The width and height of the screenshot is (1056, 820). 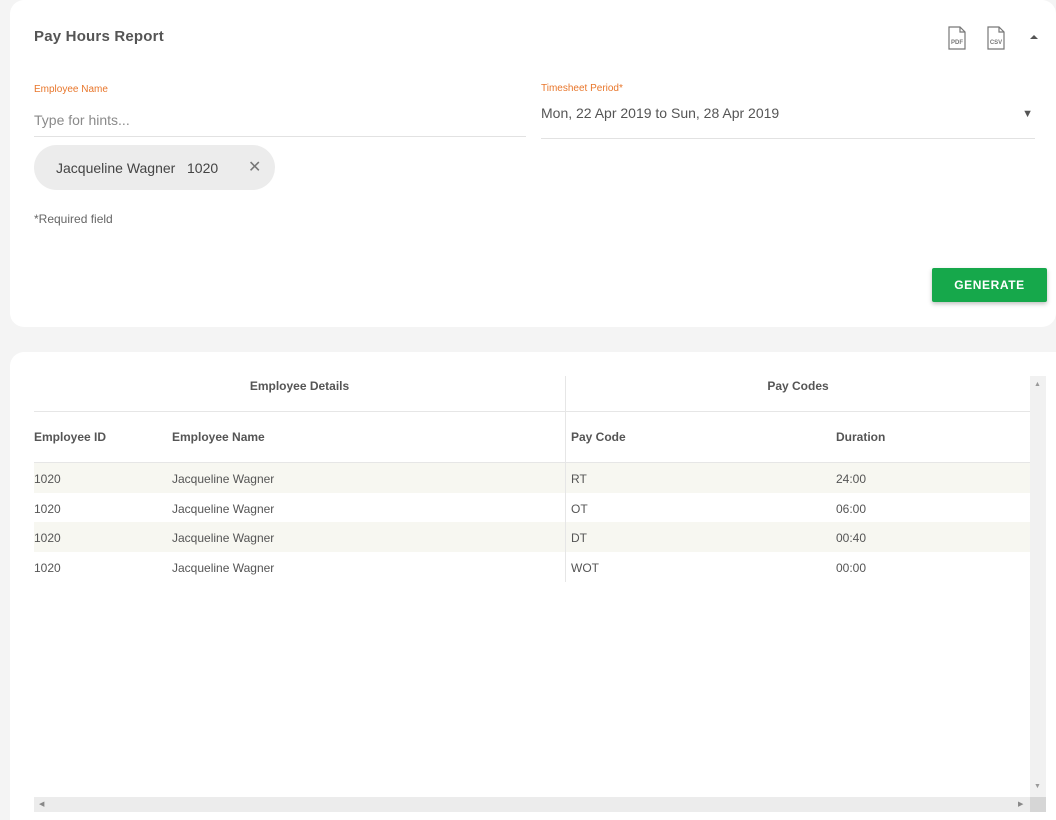 I want to click on table-row: 1020 Jacqueline Wagner DT 00:40, so click(x=532, y=537).